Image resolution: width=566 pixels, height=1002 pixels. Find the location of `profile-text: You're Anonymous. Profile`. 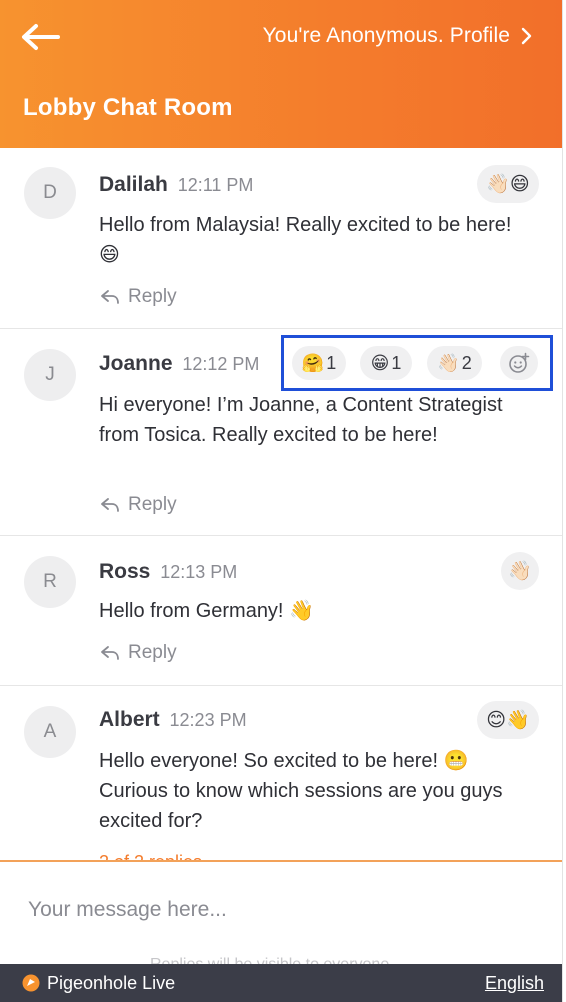

profile-text: You're Anonymous. Profile is located at coordinates (386, 35).